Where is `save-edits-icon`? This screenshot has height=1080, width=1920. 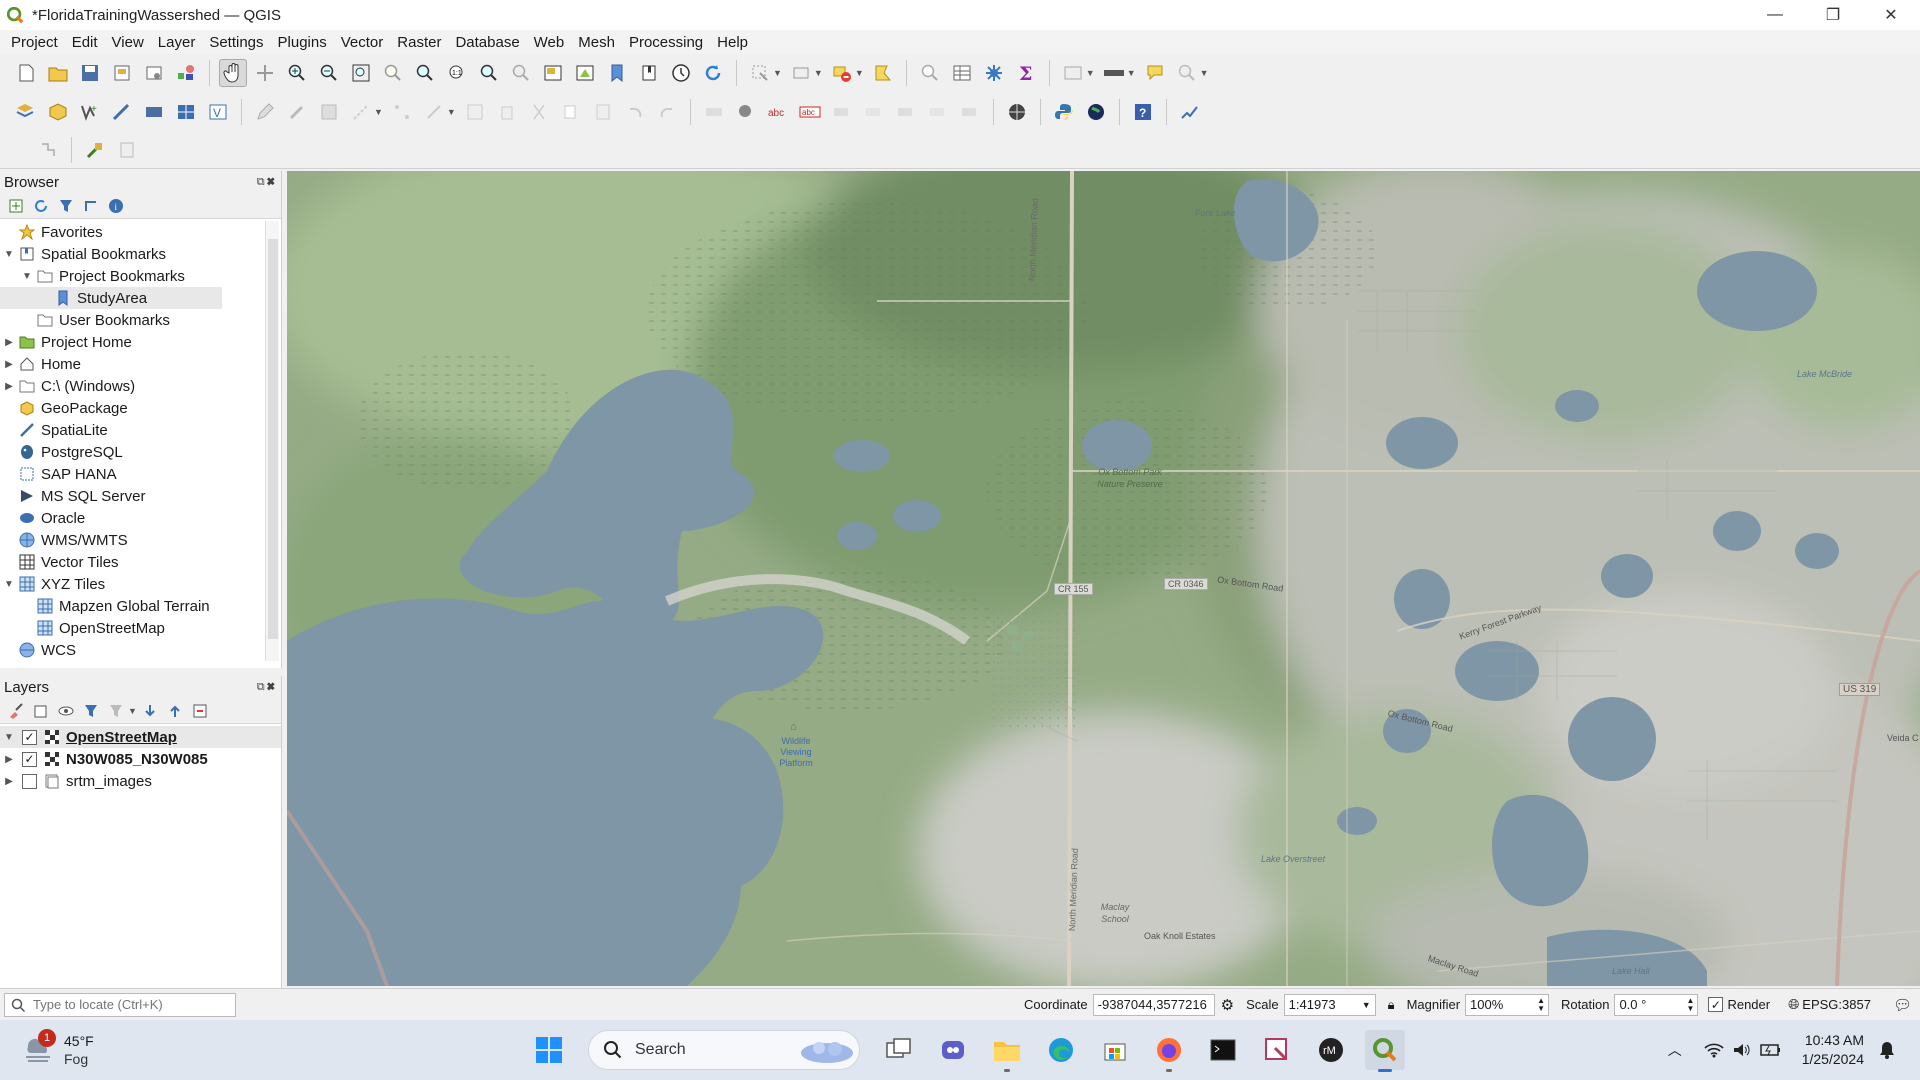
save-edits-icon is located at coordinates (329, 112).